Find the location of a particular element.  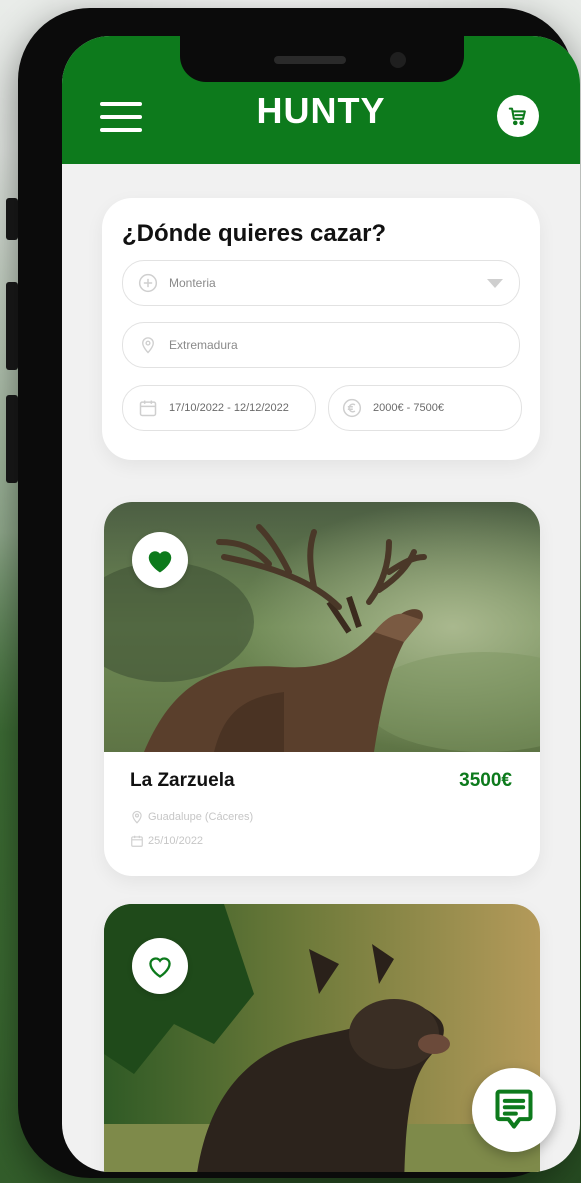

date-range-input: 17/10/2022 - 12/12/2022 is located at coordinates (219, 408).